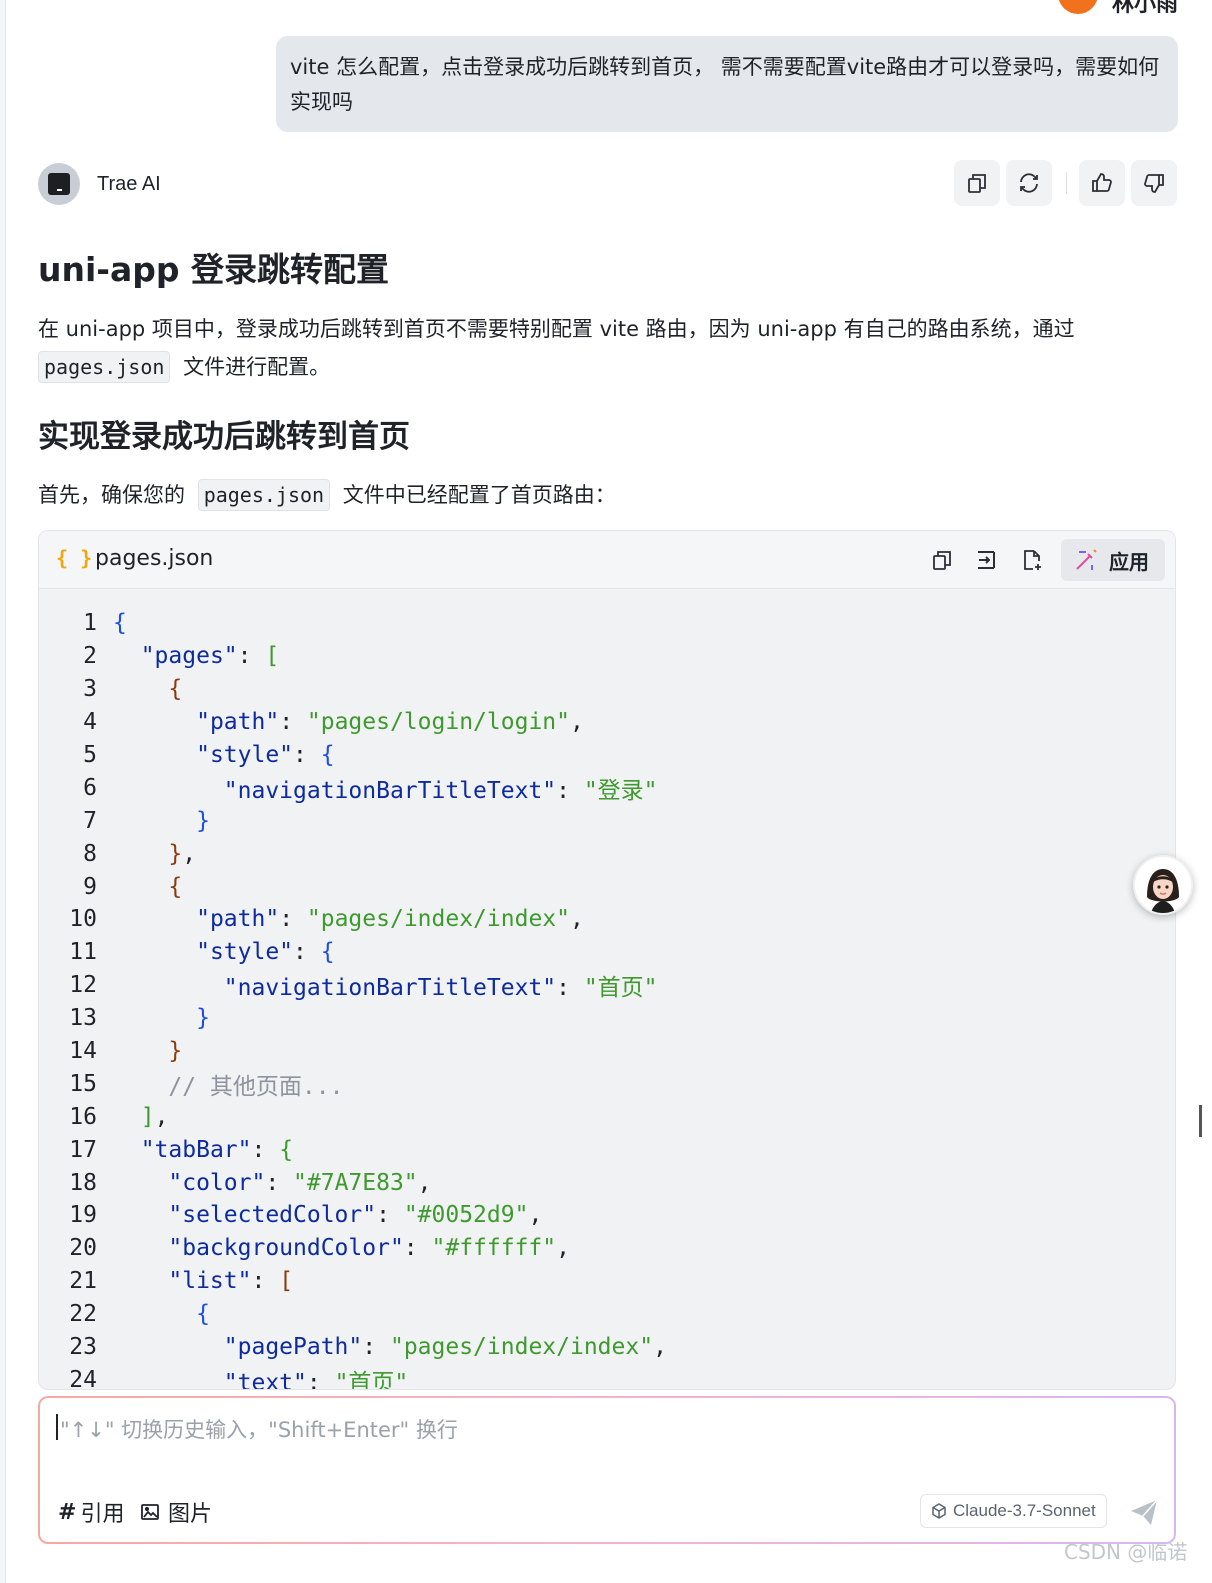 The image size is (1212, 1583). I want to click on insert-code-button, so click(987, 560).